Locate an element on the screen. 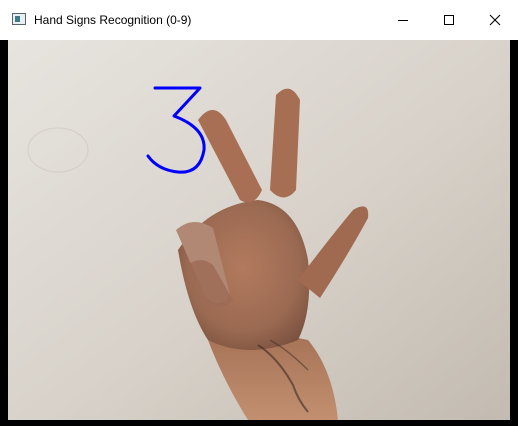 This screenshot has height=426, width=518. minimize-button is located at coordinates (403, 20).